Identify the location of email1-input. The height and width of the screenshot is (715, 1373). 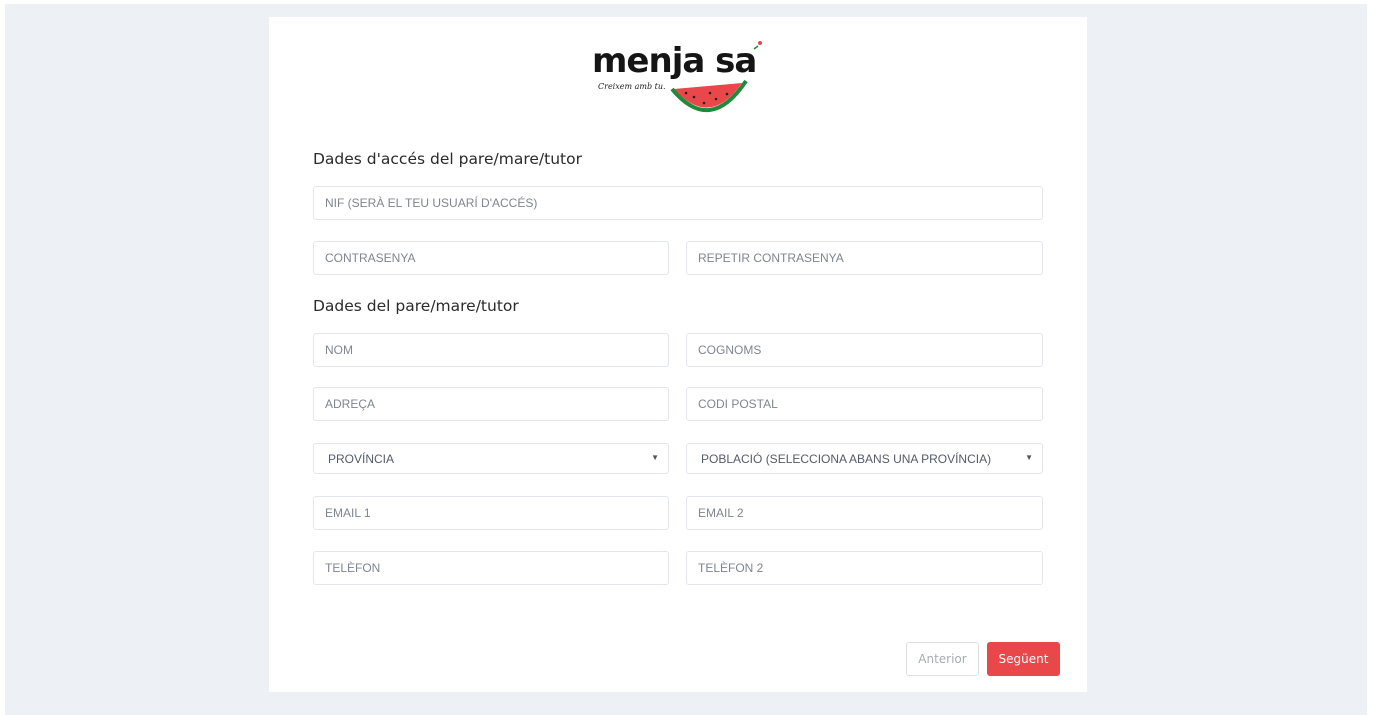
(491, 513).